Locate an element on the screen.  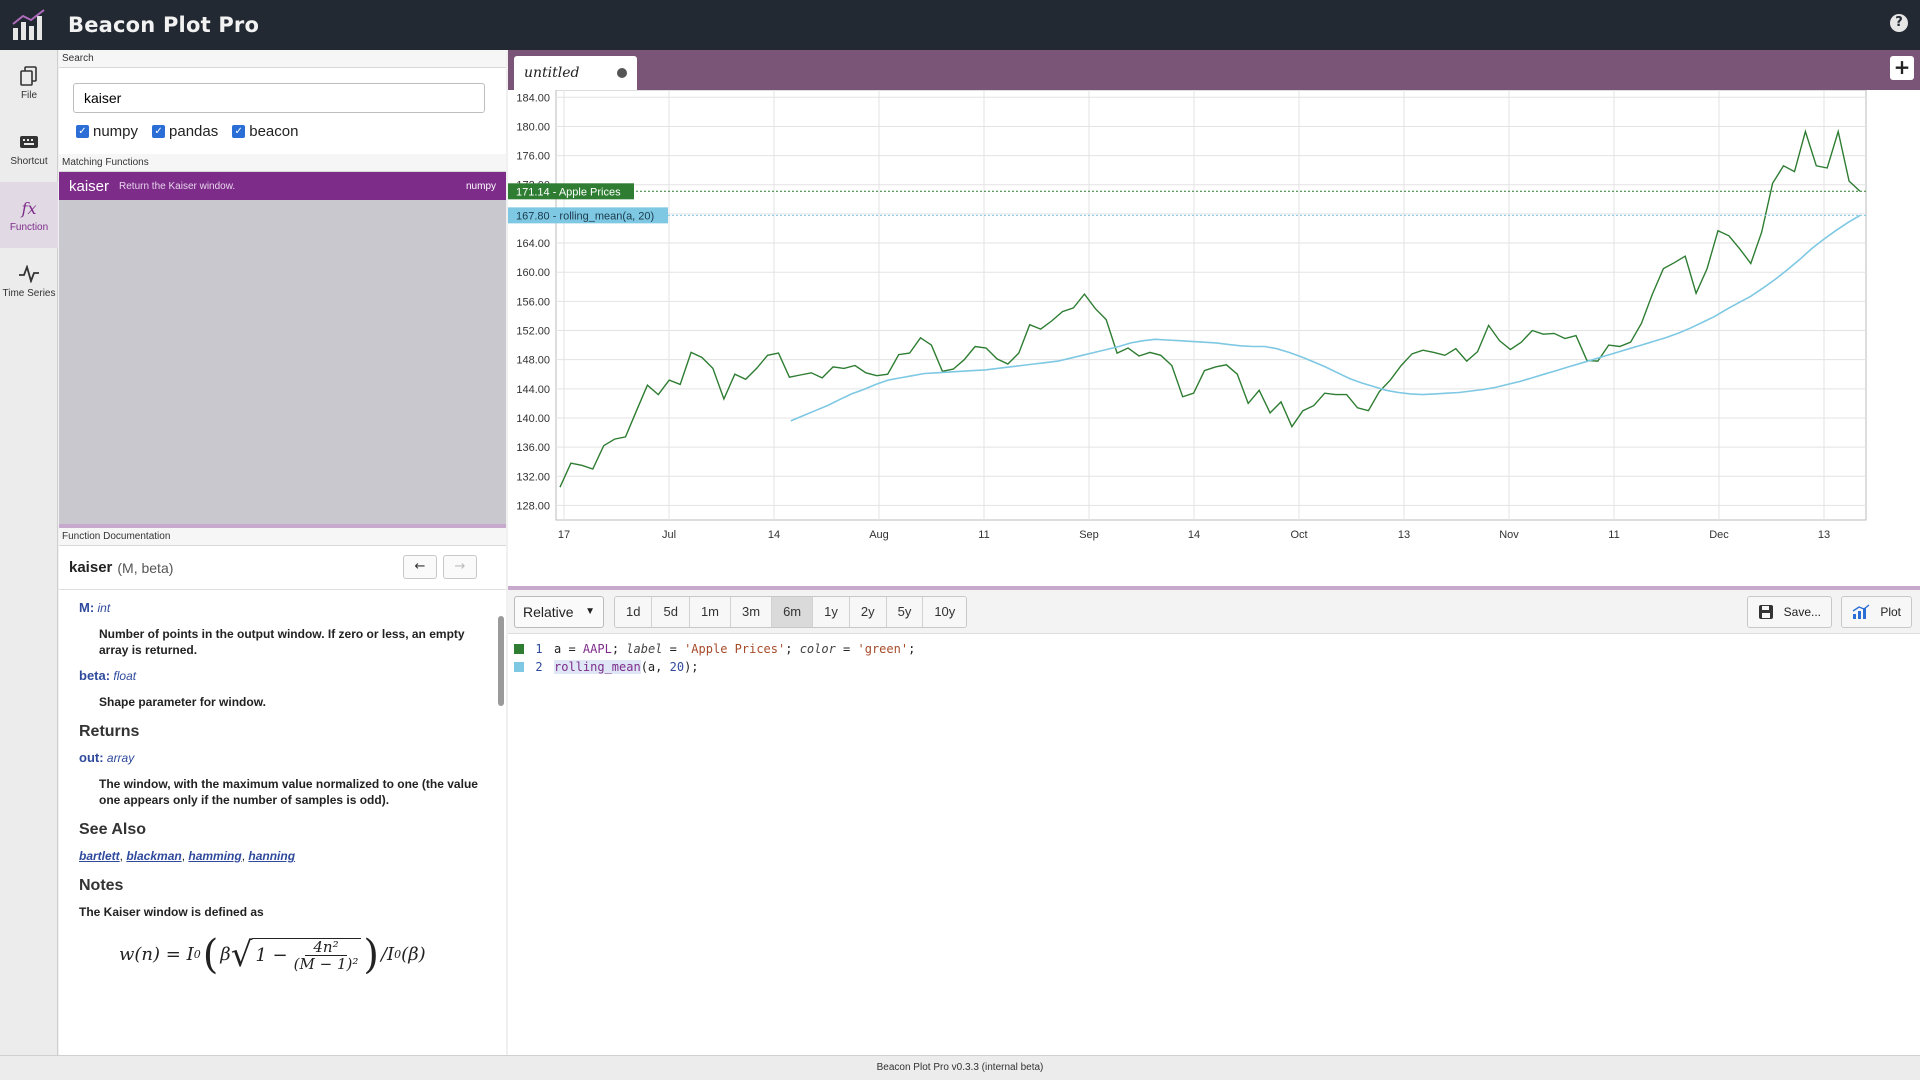
range-1y: 1y is located at coordinates (831, 611).